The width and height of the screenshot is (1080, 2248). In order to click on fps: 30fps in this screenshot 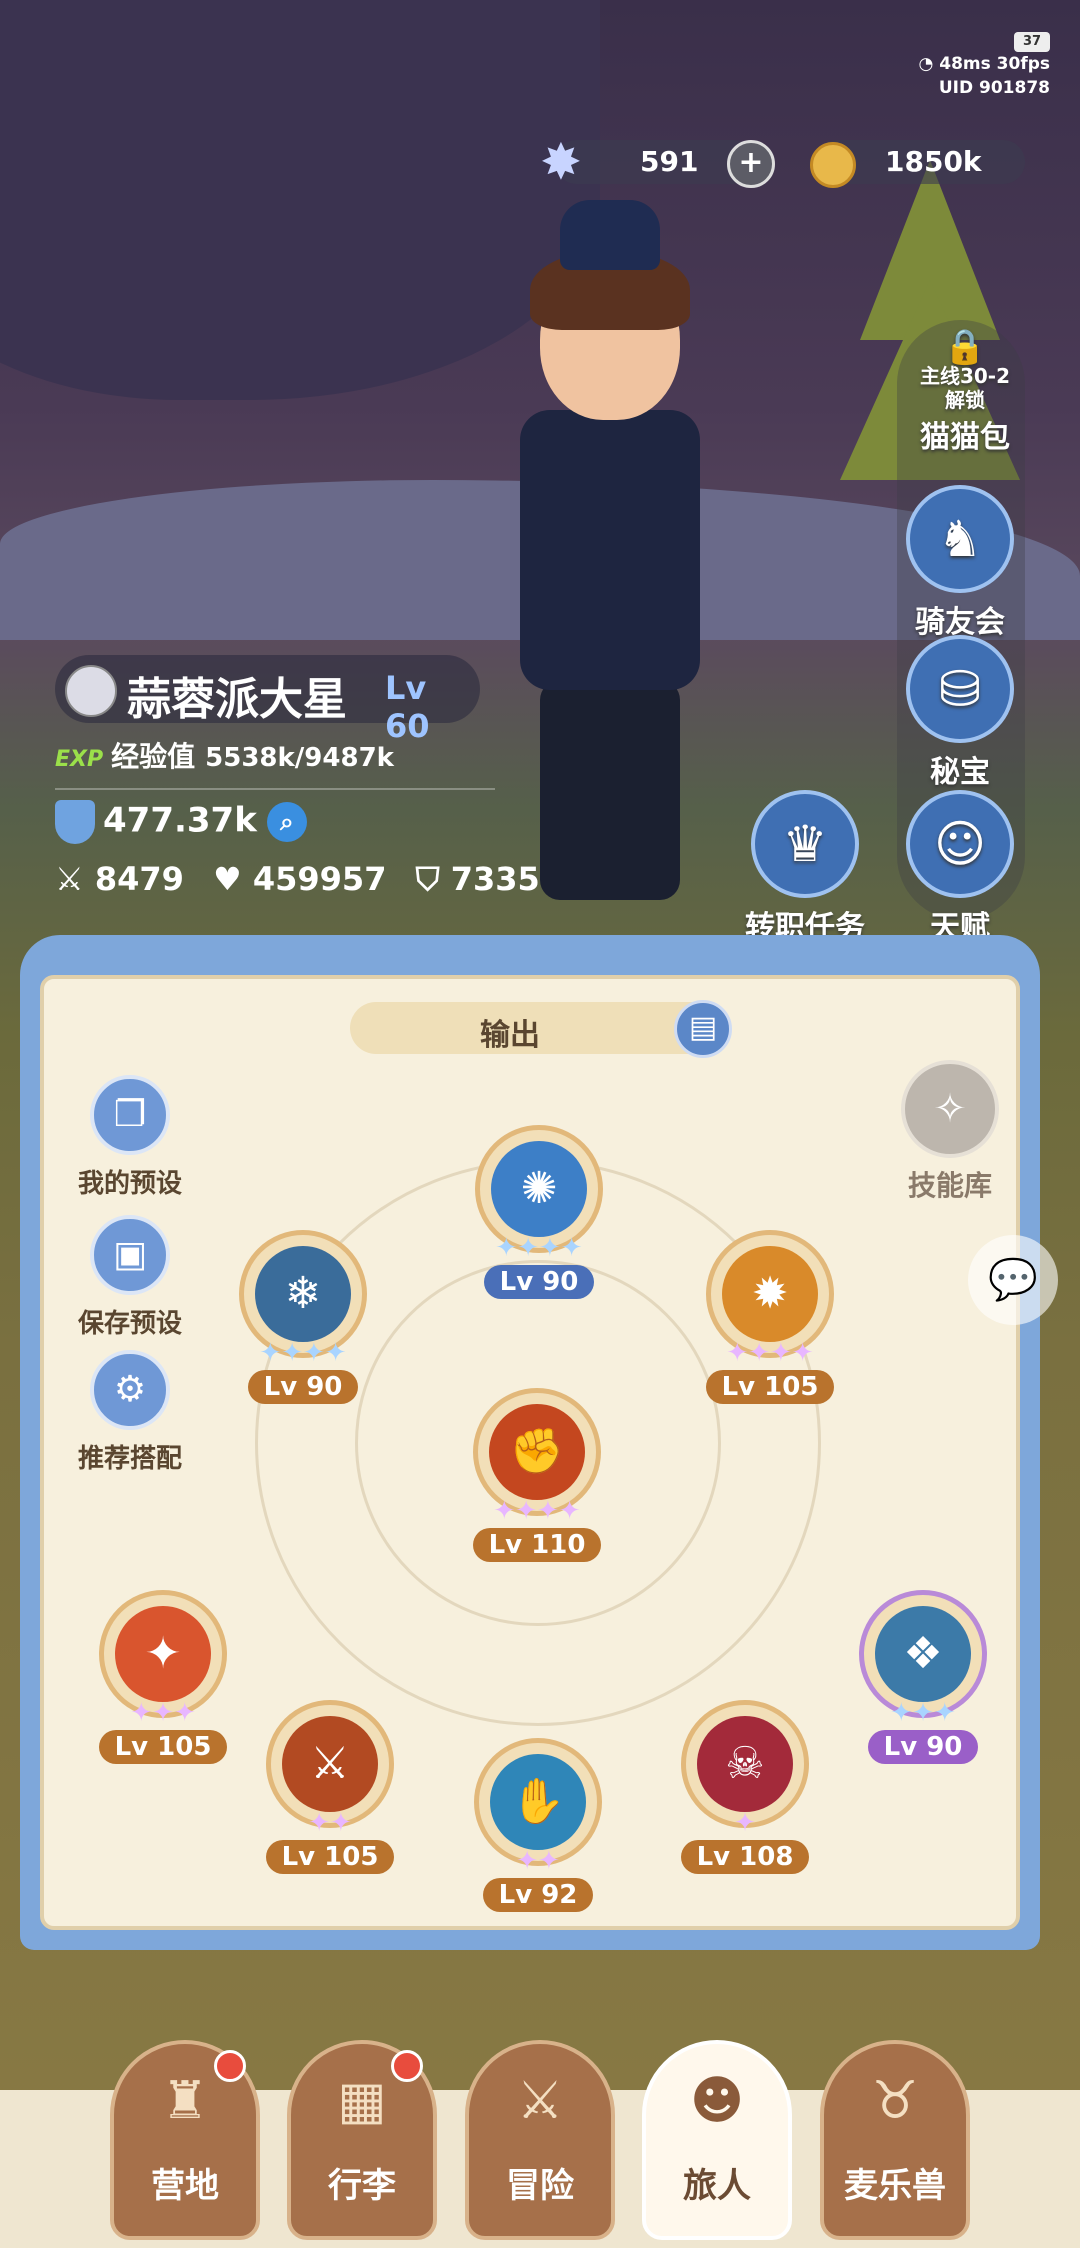, I will do `click(1023, 64)`.